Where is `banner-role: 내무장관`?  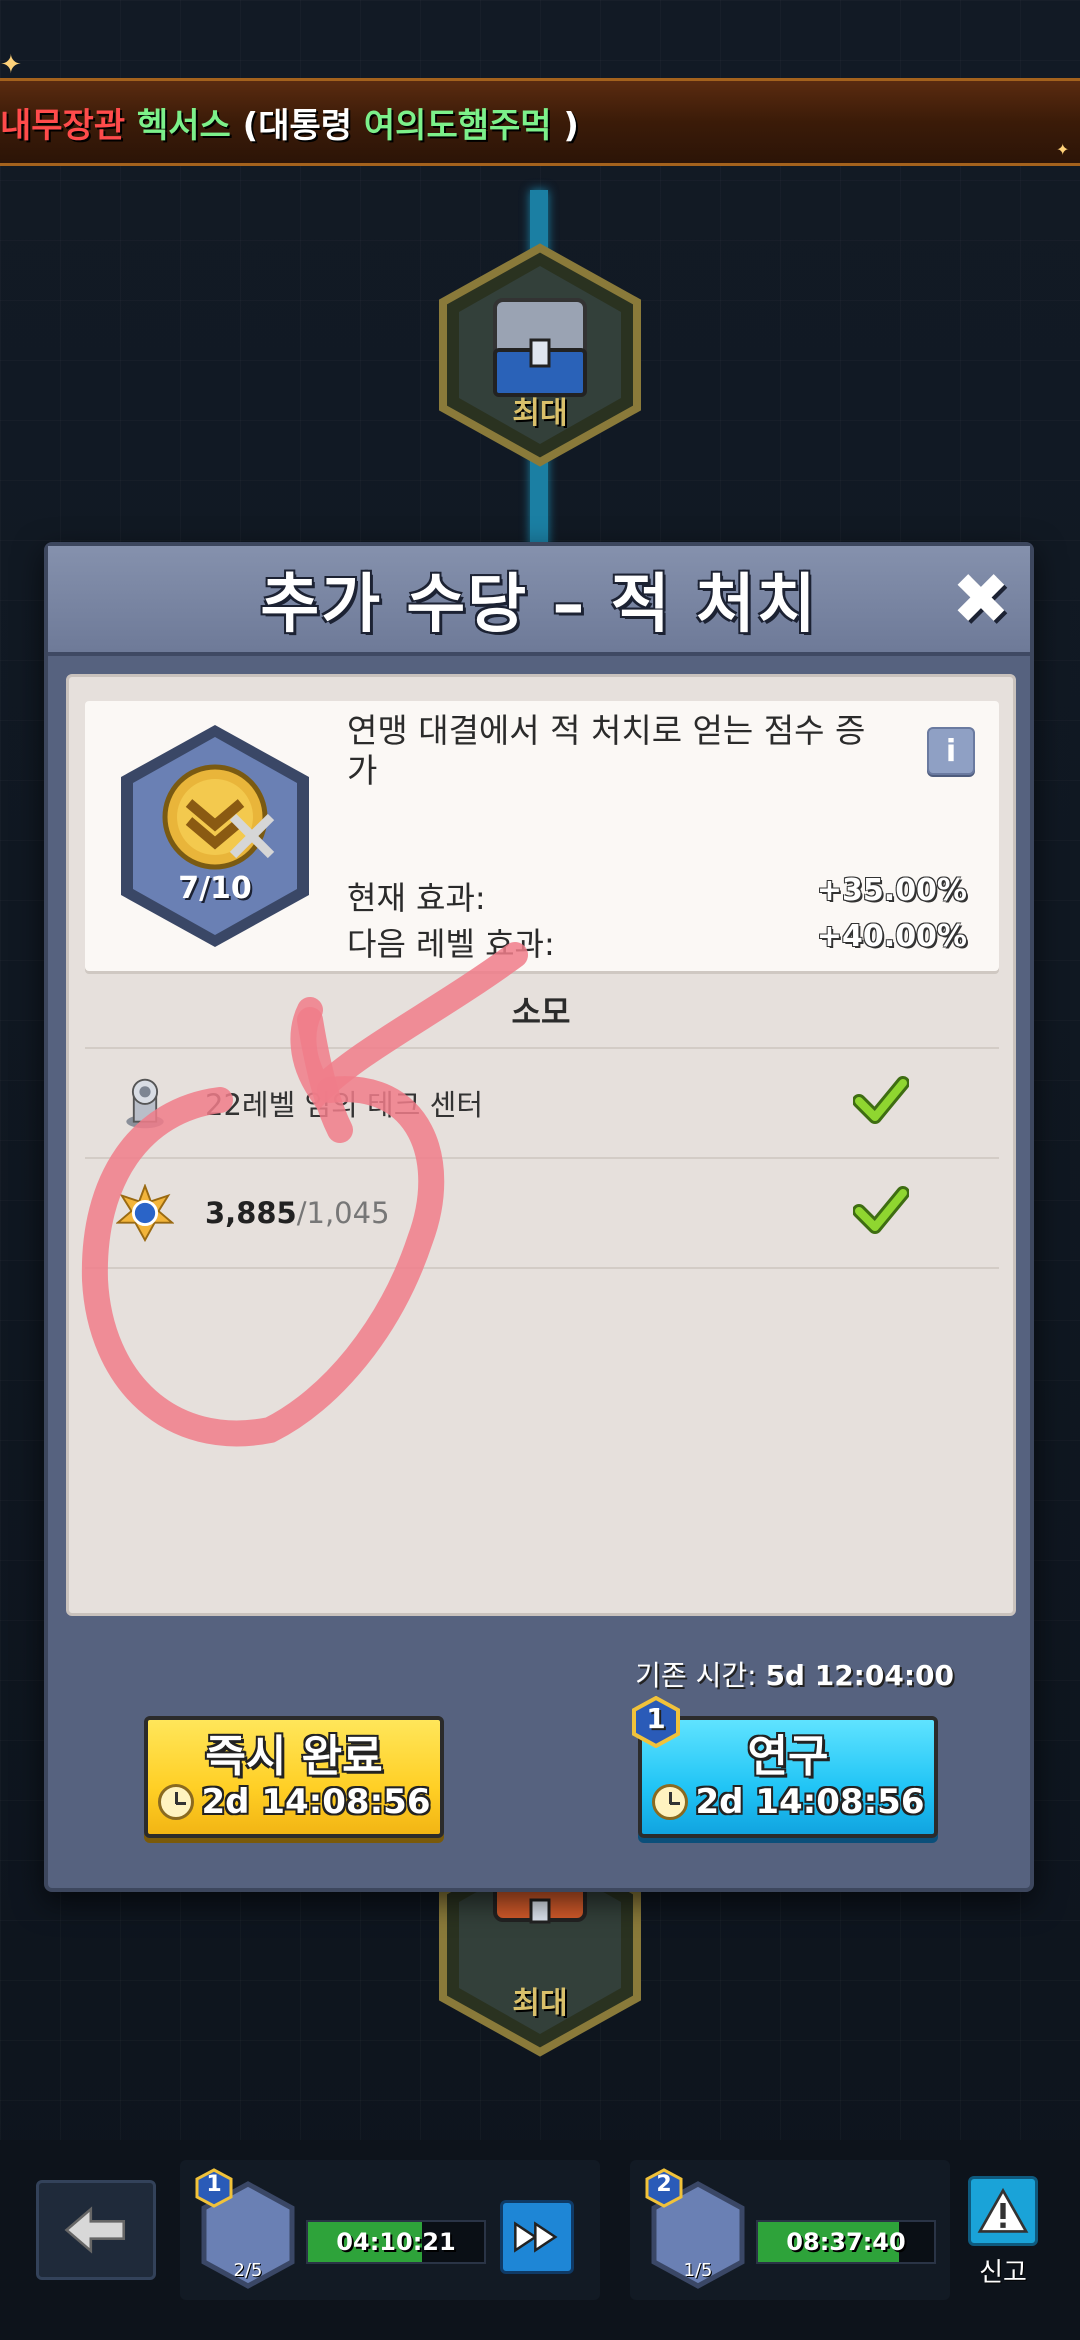 banner-role: 내무장관 is located at coordinates (63, 125).